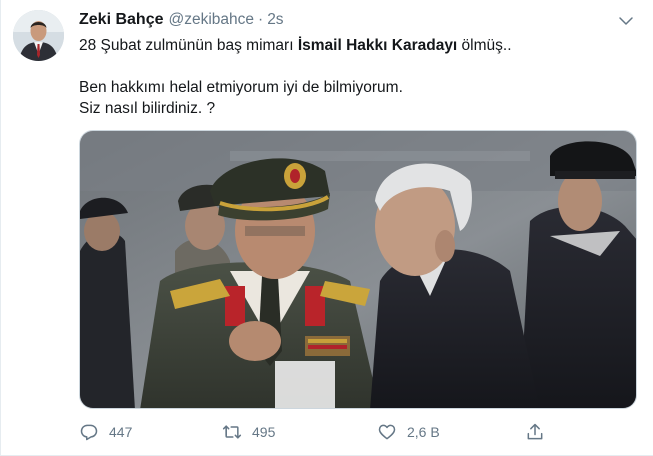 The width and height of the screenshot is (653, 456). I want to click on tweet-text-segment: ölmüş.., so click(484, 45).